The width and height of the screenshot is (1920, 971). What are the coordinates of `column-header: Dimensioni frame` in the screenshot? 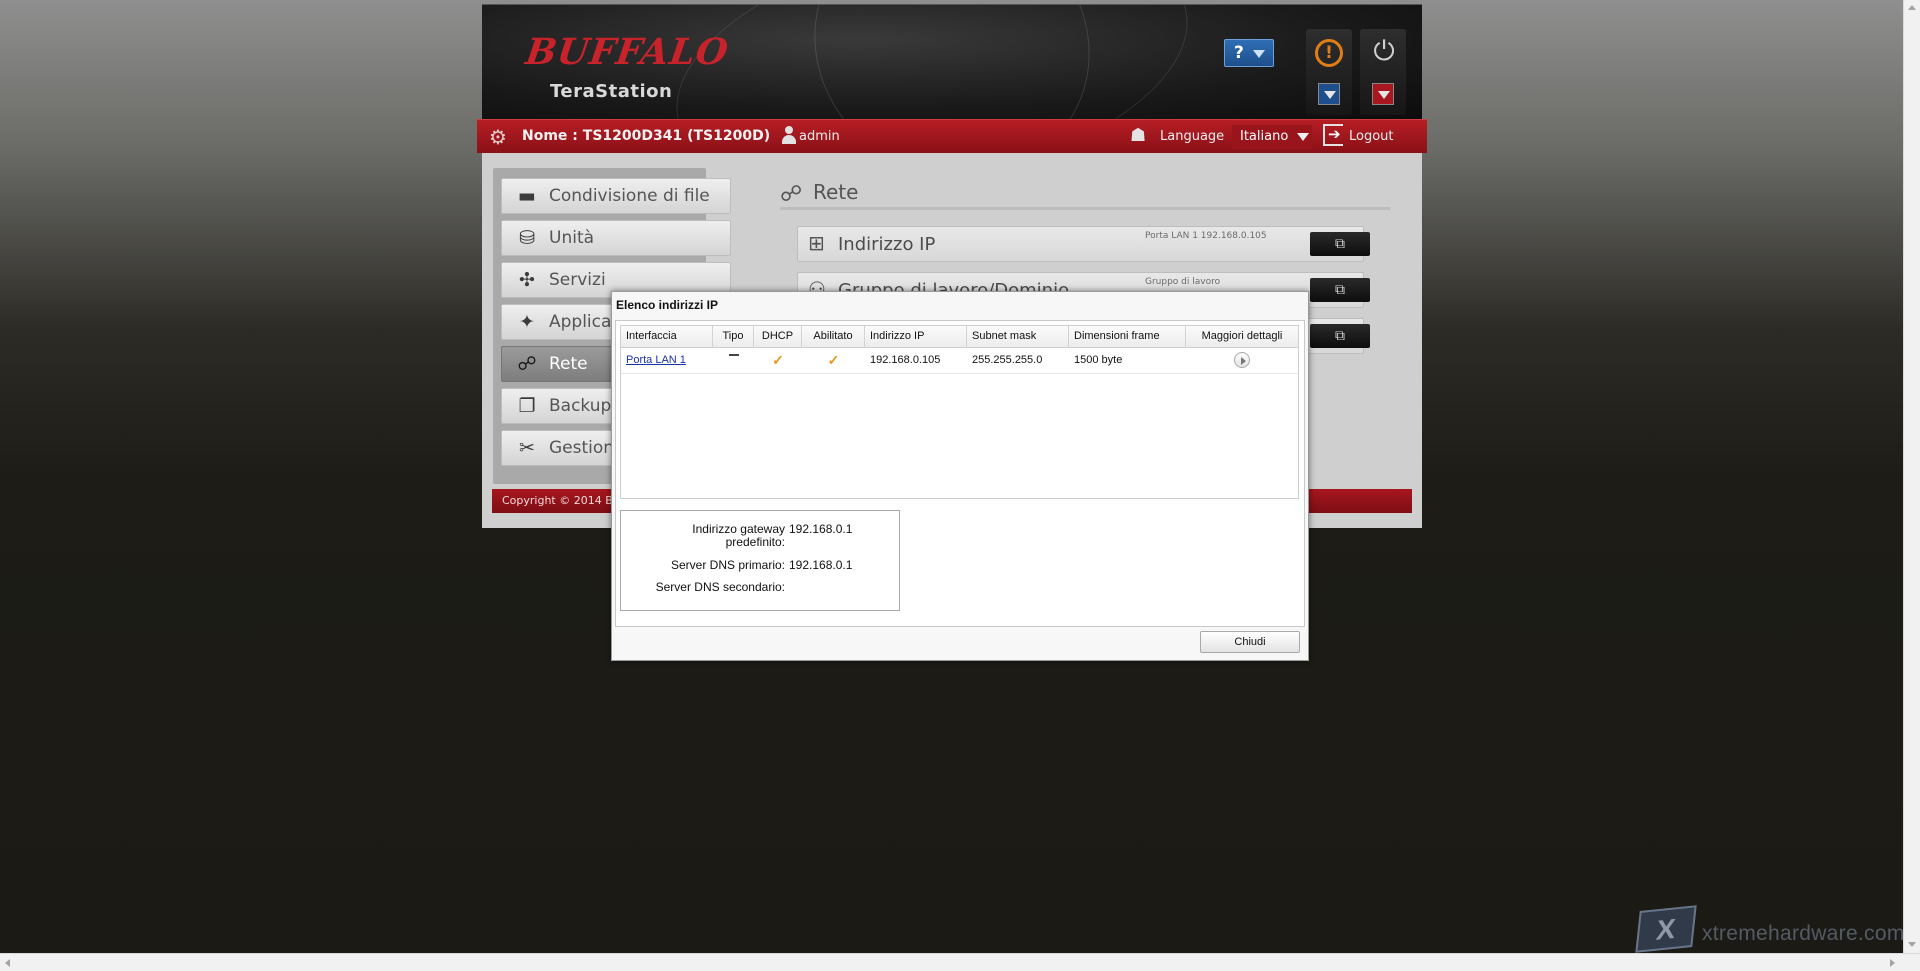 It's located at (1127, 337).